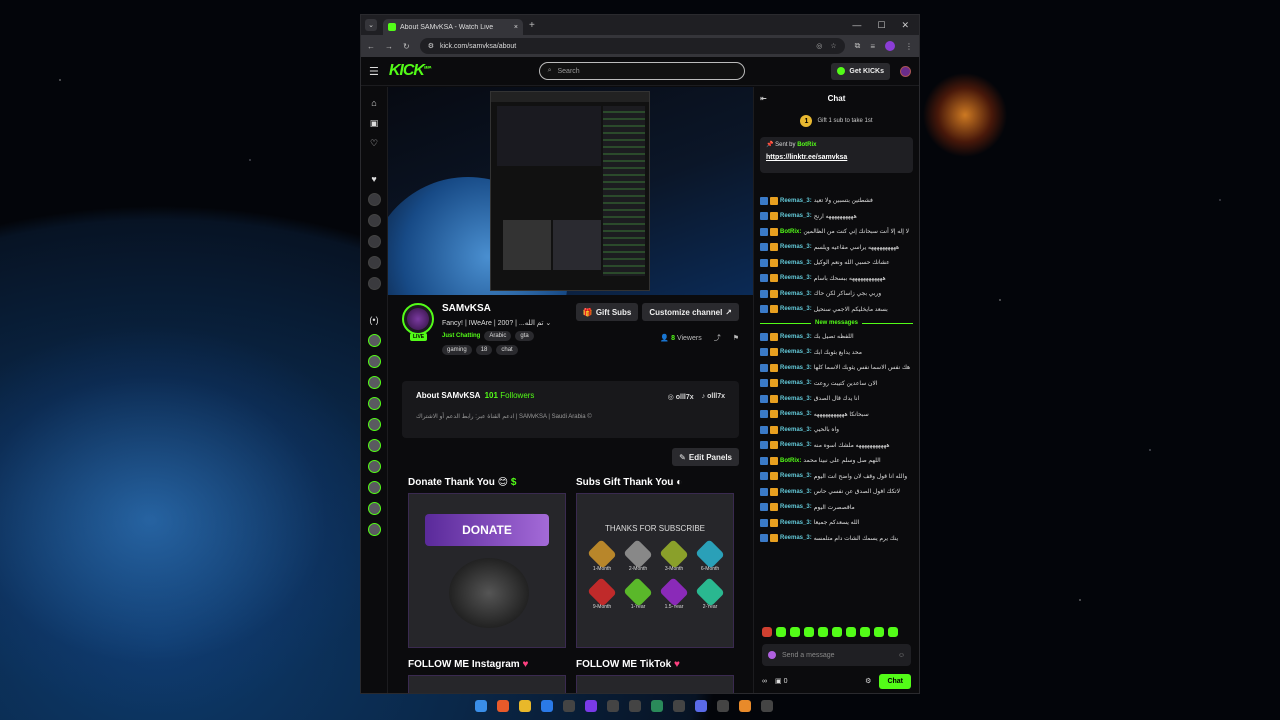  What do you see at coordinates (901, 655) in the screenshot?
I see `emoji-picker-icon: ☺` at bounding box center [901, 655].